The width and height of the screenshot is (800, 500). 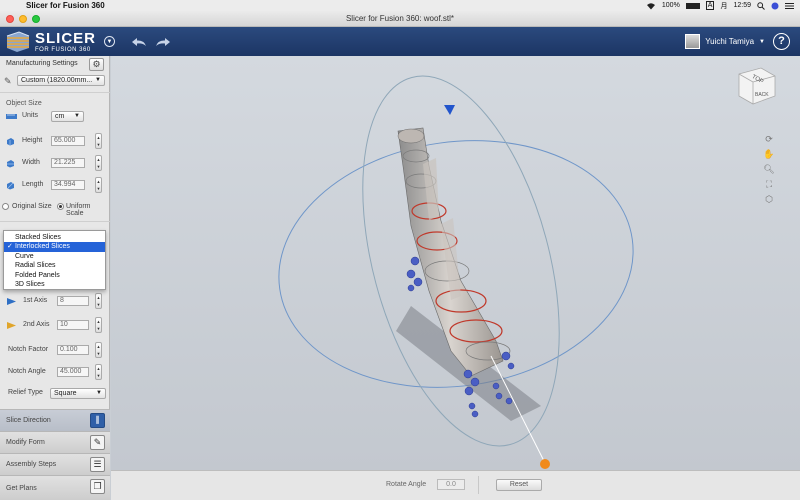 I want to click on notch-angle-label: Notch Angle, so click(x=27, y=371).